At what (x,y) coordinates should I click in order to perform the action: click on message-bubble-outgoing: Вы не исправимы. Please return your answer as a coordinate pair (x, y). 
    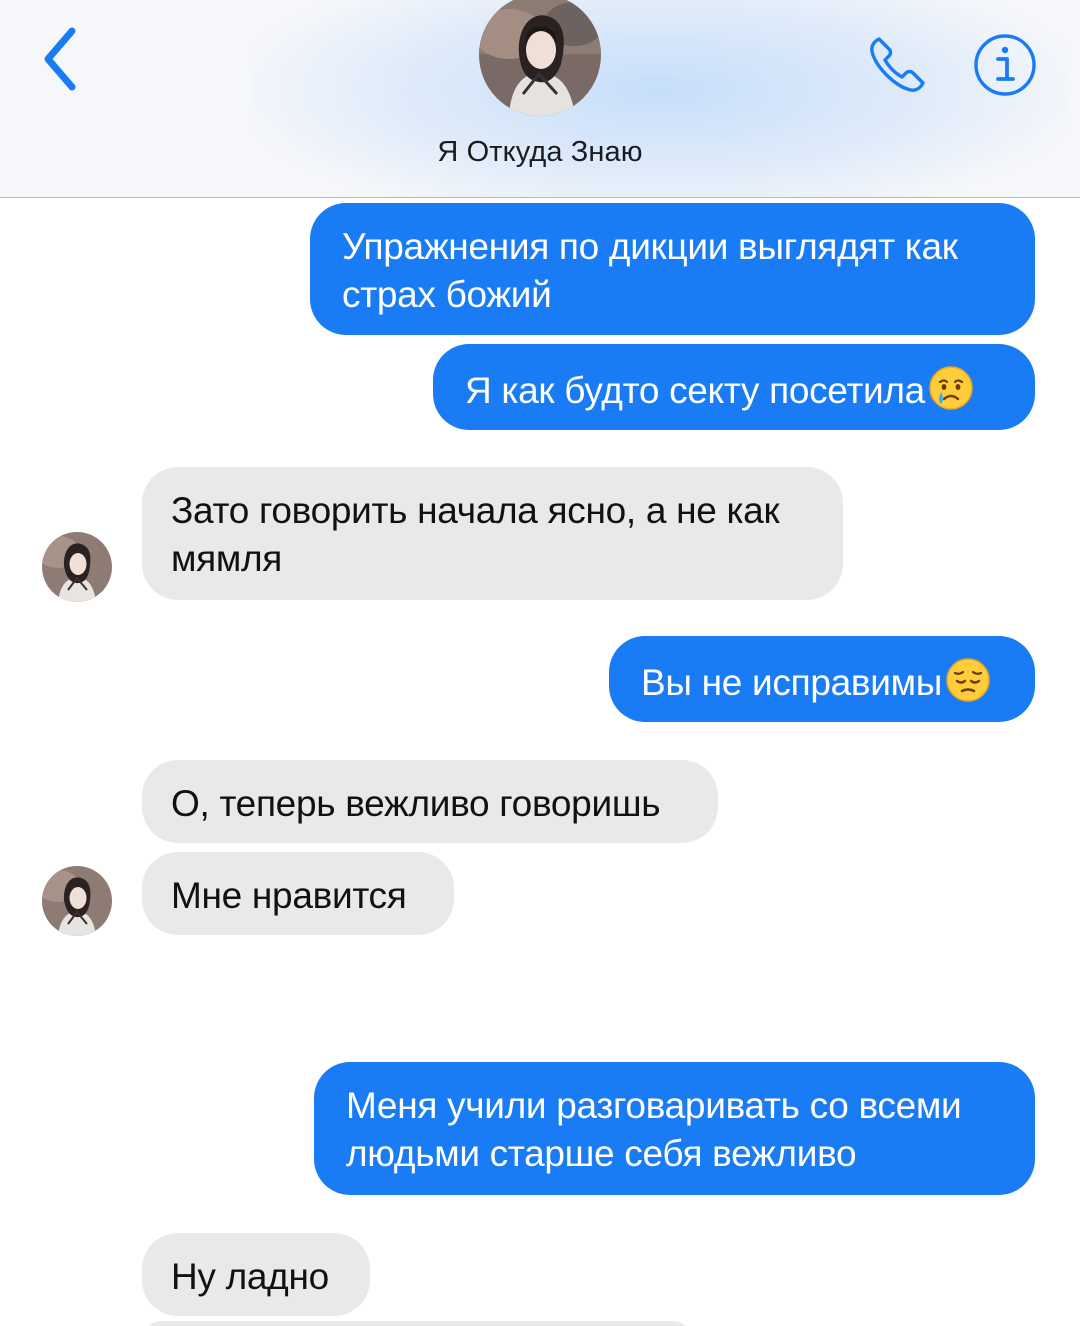
    Looking at the image, I should click on (822, 679).